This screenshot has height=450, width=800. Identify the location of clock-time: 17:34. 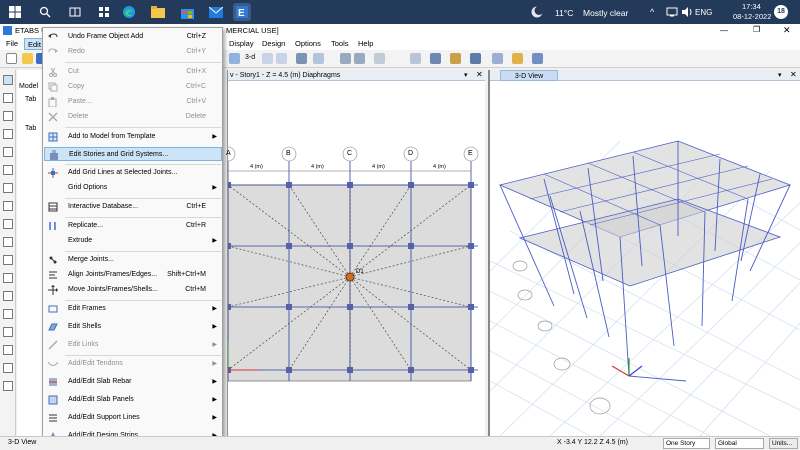
(751, 6).